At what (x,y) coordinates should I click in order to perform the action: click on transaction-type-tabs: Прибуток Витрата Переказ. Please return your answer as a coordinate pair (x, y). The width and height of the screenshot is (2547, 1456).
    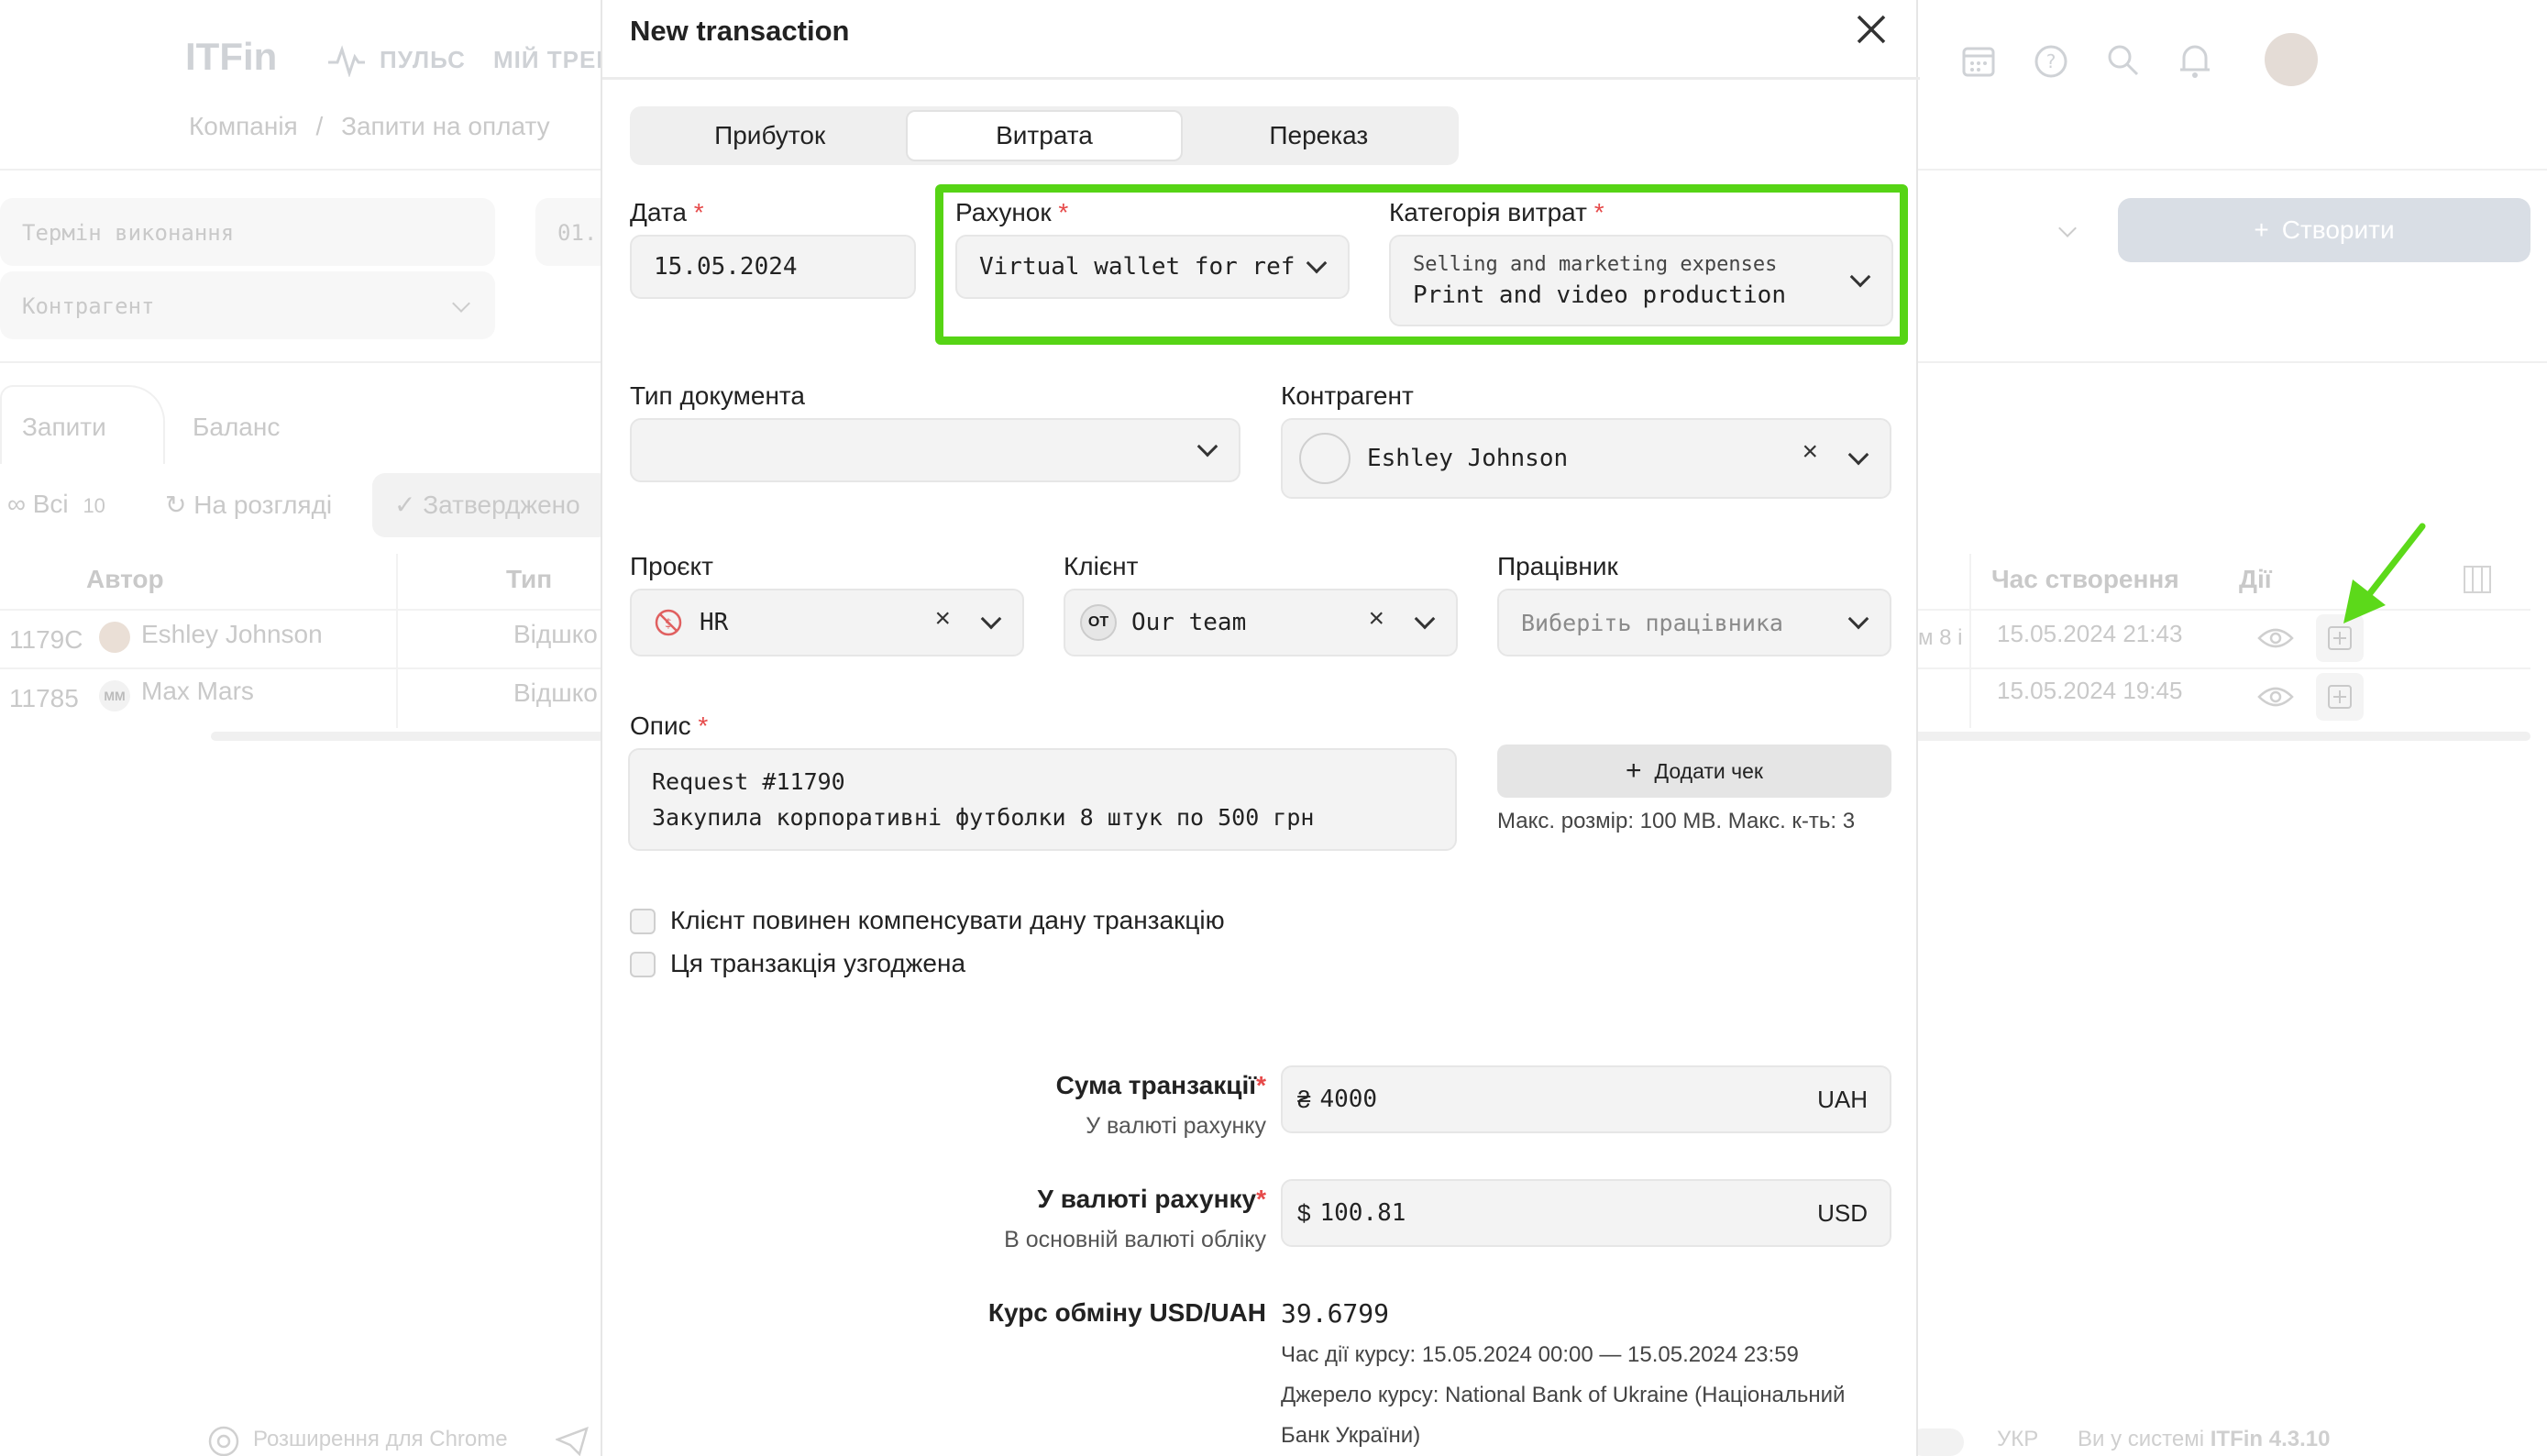
    Looking at the image, I should click on (1044, 135).